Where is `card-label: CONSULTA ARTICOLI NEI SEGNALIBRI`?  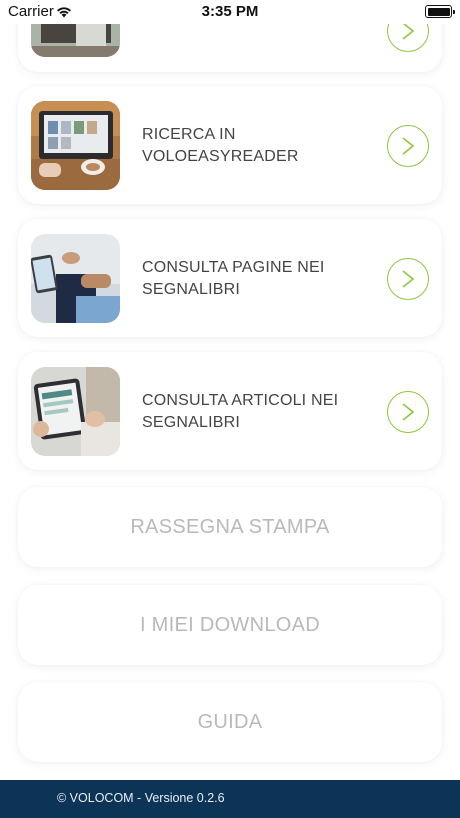 card-label: CONSULTA ARTICOLI NEI SEGNALIBRI is located at coordinates (240, 411).